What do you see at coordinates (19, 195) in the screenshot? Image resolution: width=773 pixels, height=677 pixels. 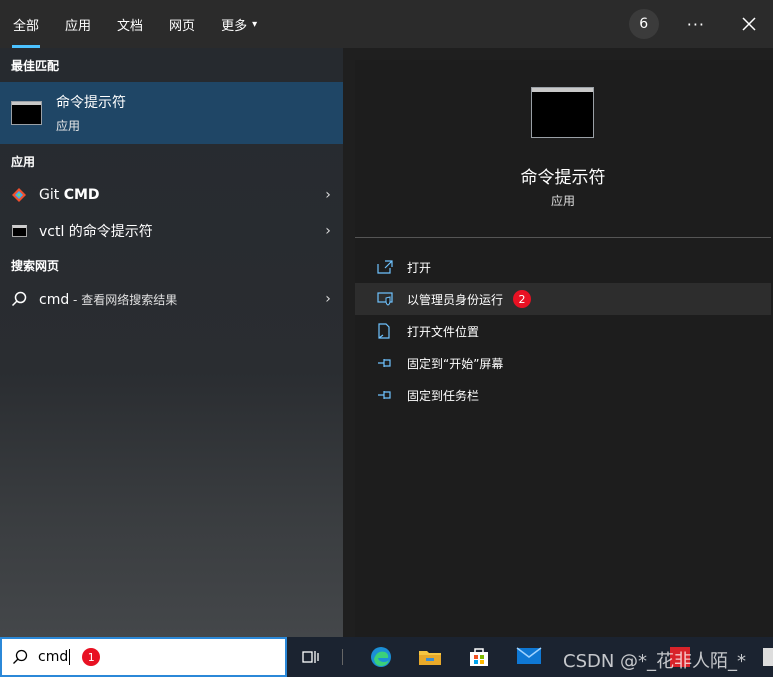 I see `git-icon` at bounding box center [19, 195].